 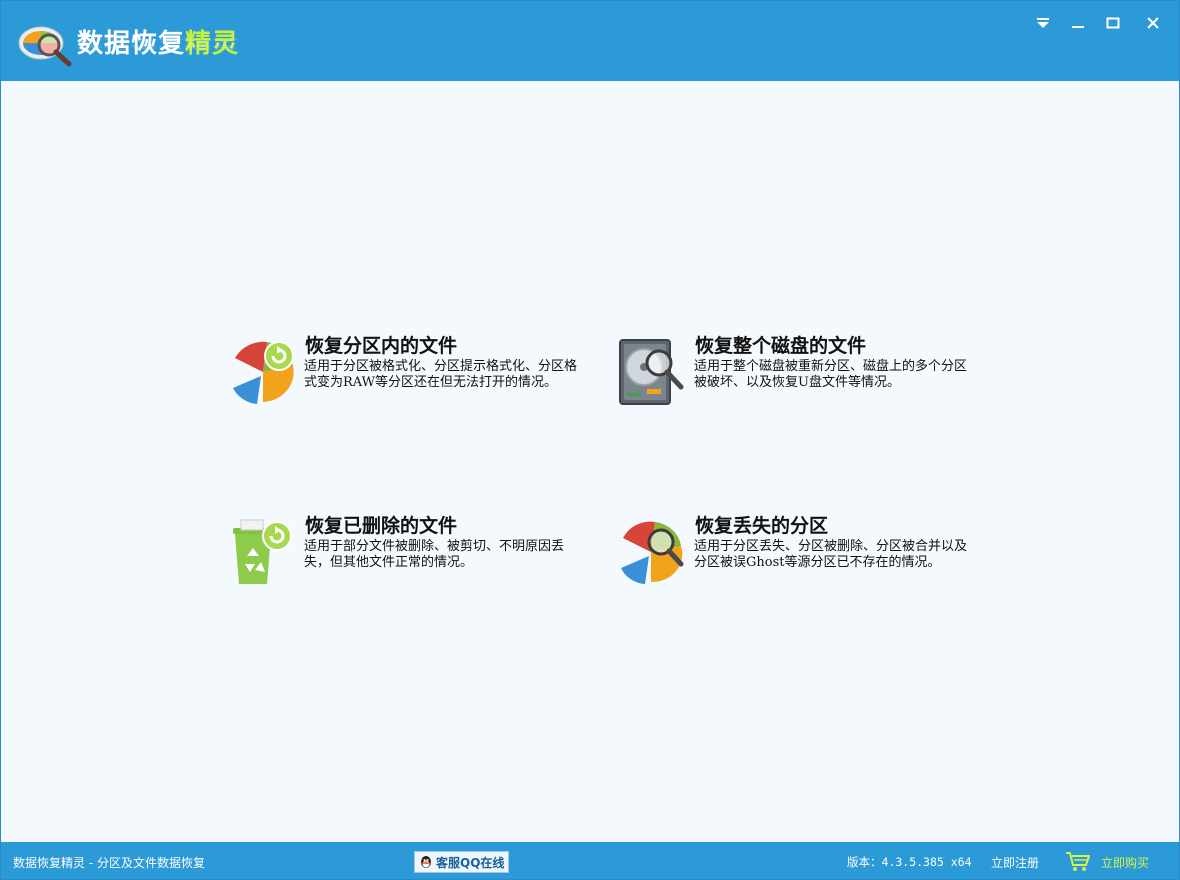 What do you see at coordinates (381, 524) in the screenshot?
I see `option-title: 恢复已删除的文件` at bounding box center [381, 524].